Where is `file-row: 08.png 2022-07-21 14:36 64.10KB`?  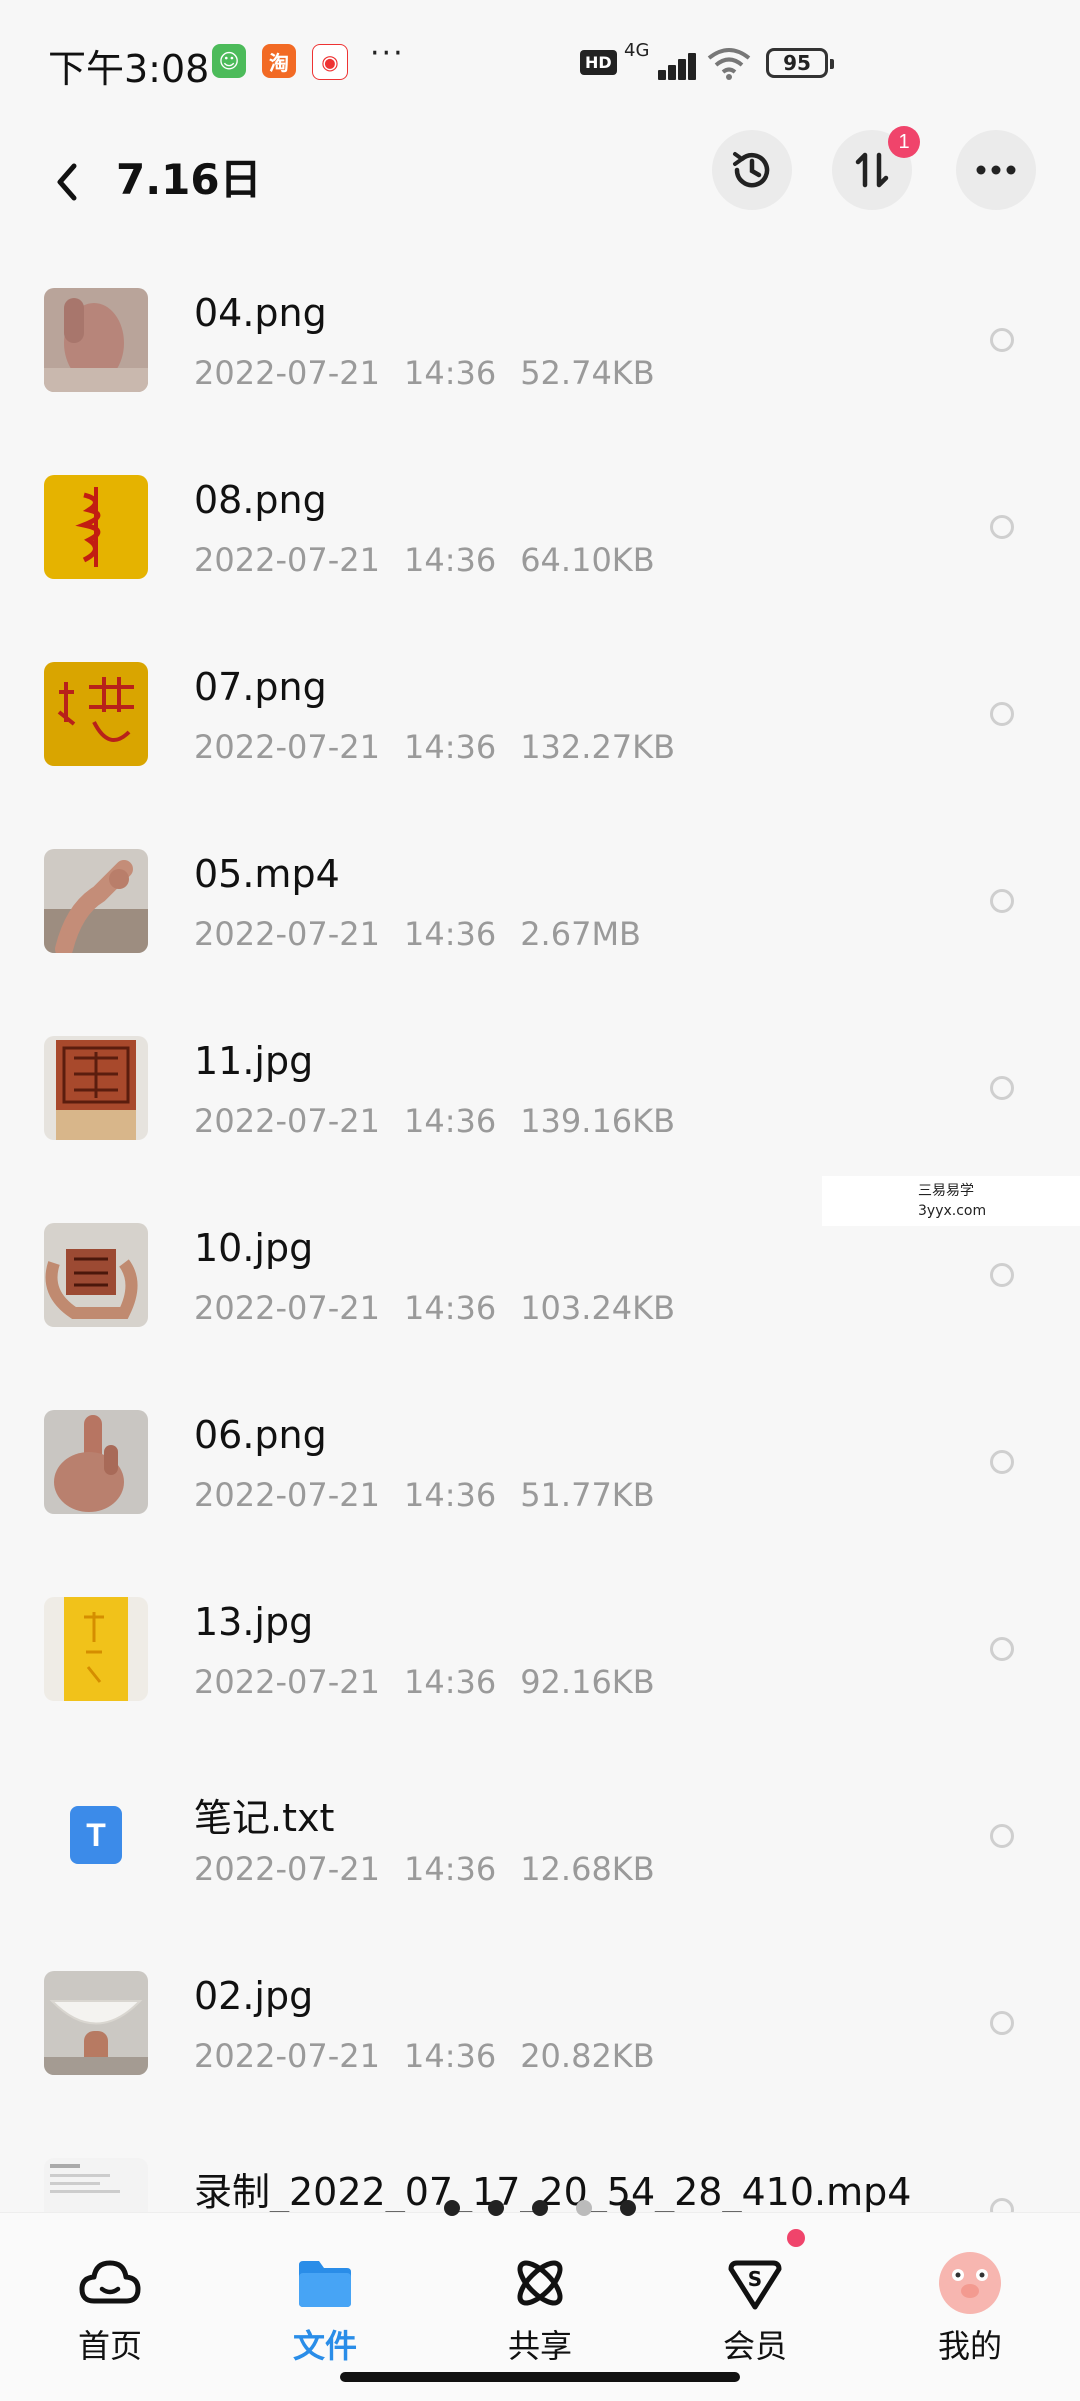 file-row: 08.png 2022-07-21 14:36 64.10KB is located at coordinates (540, 526).